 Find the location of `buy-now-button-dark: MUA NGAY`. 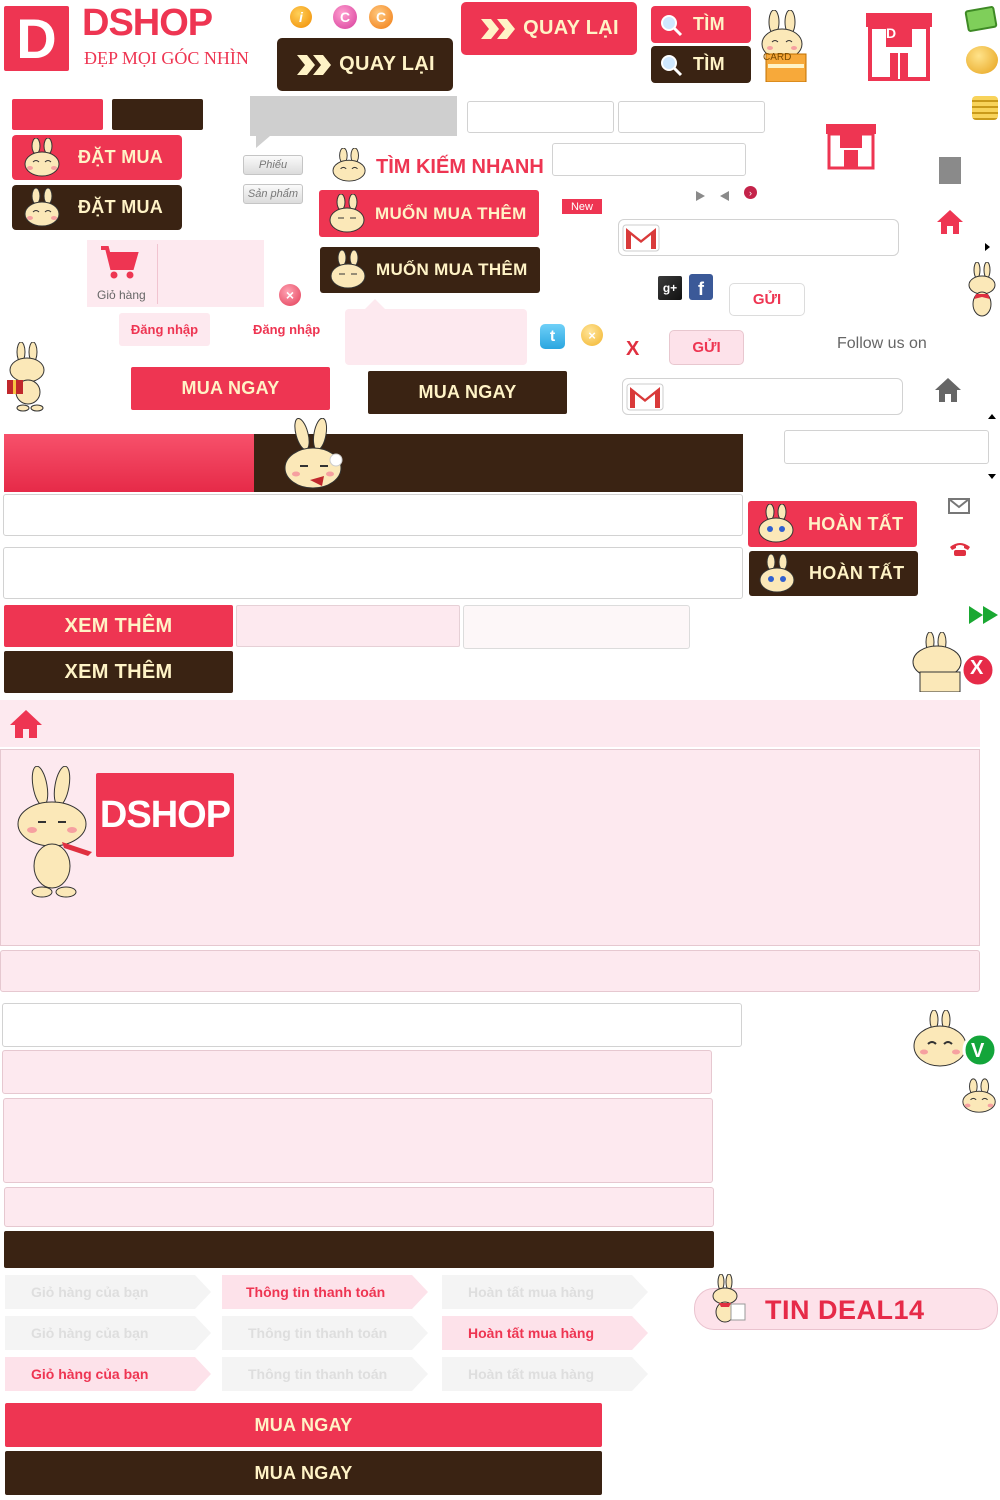

buy-now-button-dark: MUA NGAY is located at coordinates (467, 392).